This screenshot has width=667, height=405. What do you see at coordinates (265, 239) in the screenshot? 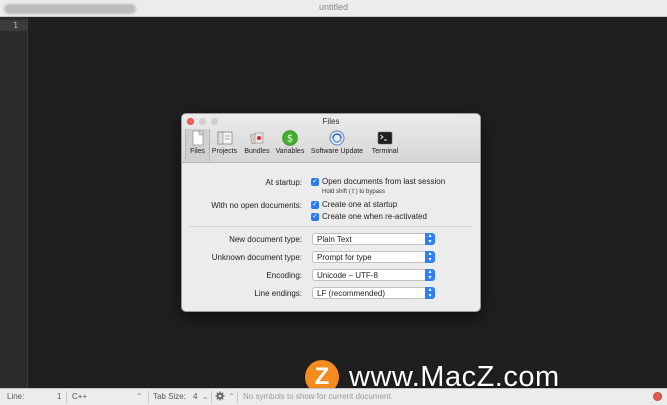
I see `new-doc-type-label: New document type:` at bounding box center [265, 239].